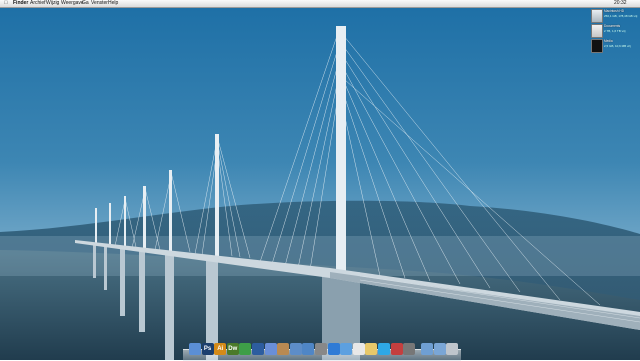 The height and width of the screenshot is (361, 640). I want to click on dock-mail-icon, so click(295, 349).